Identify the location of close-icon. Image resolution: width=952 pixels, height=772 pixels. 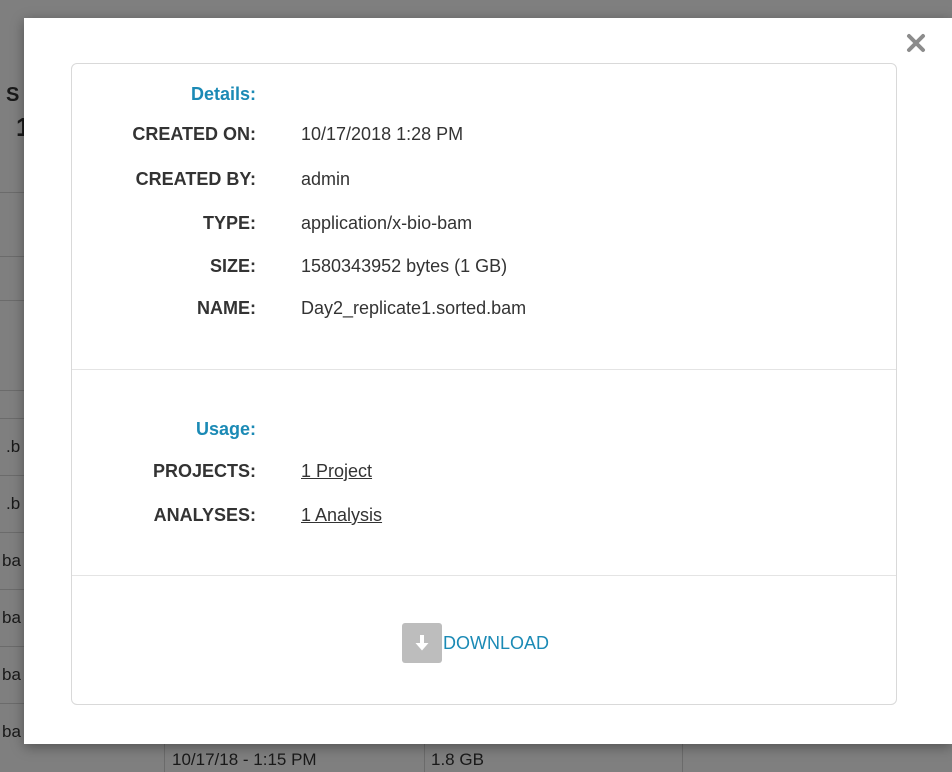
(916, 43).